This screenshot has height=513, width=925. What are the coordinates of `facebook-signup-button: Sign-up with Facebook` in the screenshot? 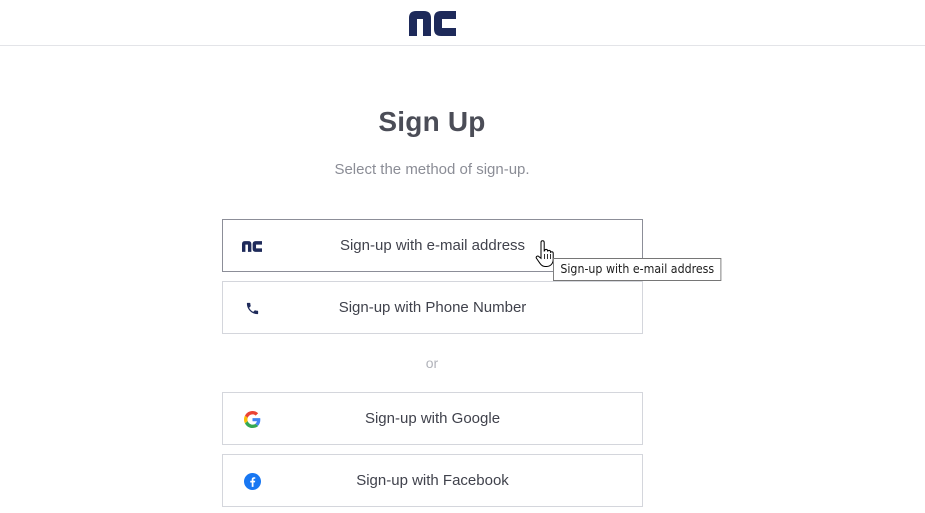 It's located at (432, 480).